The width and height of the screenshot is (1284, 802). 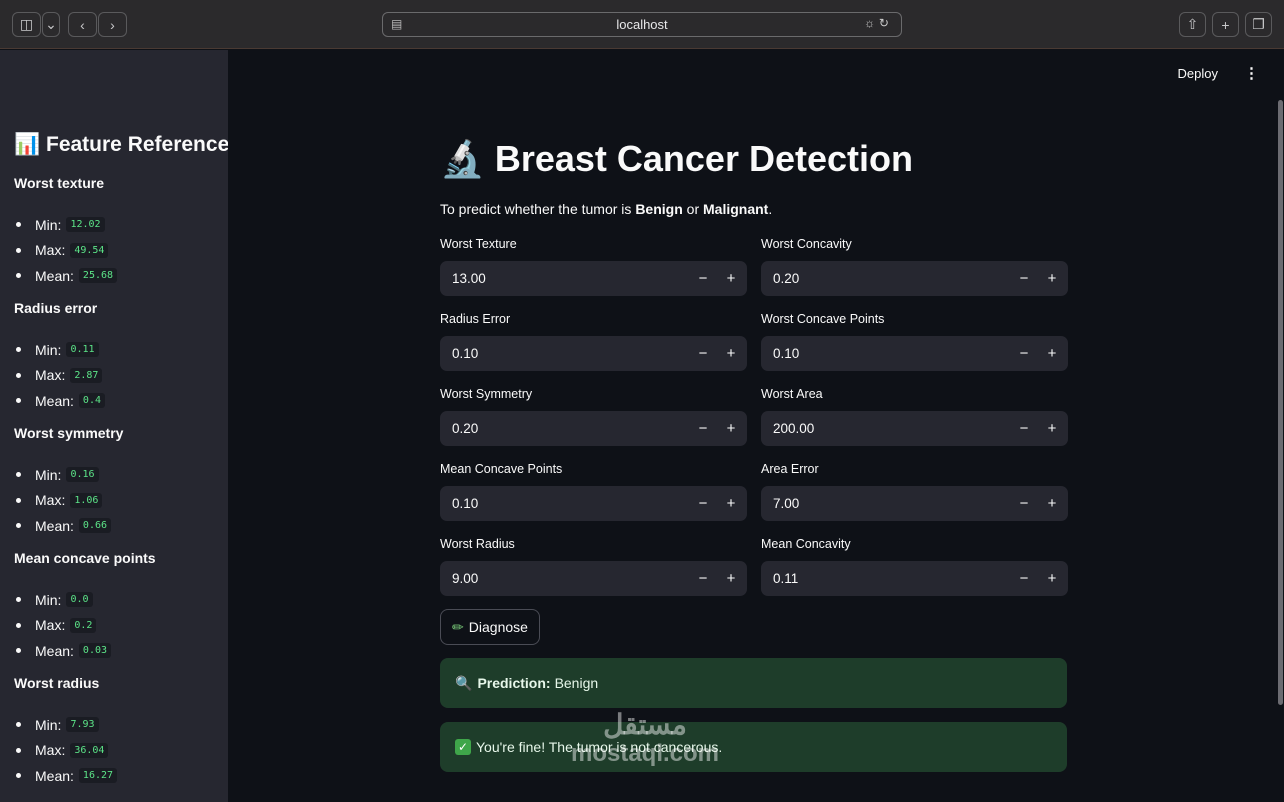 I want to click on list-item: Min: 0.16, so click(x=68, y=475).